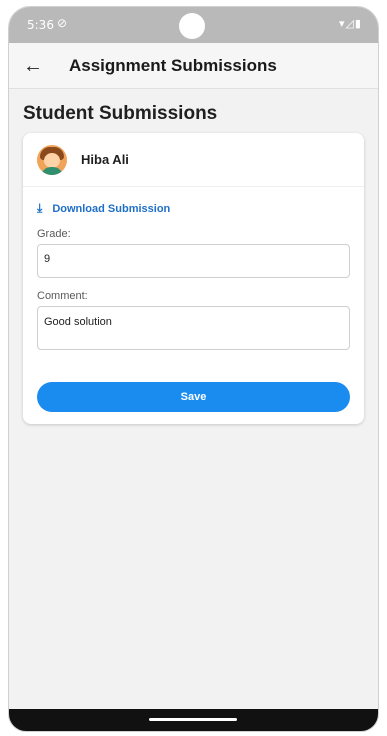  I want to click on system-nav-bar, so click(193, 720).